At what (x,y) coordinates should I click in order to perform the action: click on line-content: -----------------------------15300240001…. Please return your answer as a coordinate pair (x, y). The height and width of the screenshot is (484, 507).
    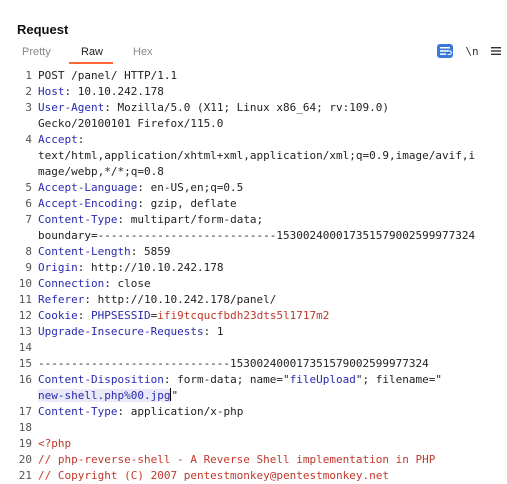
    Looking at the image, I should click on (233, 364).